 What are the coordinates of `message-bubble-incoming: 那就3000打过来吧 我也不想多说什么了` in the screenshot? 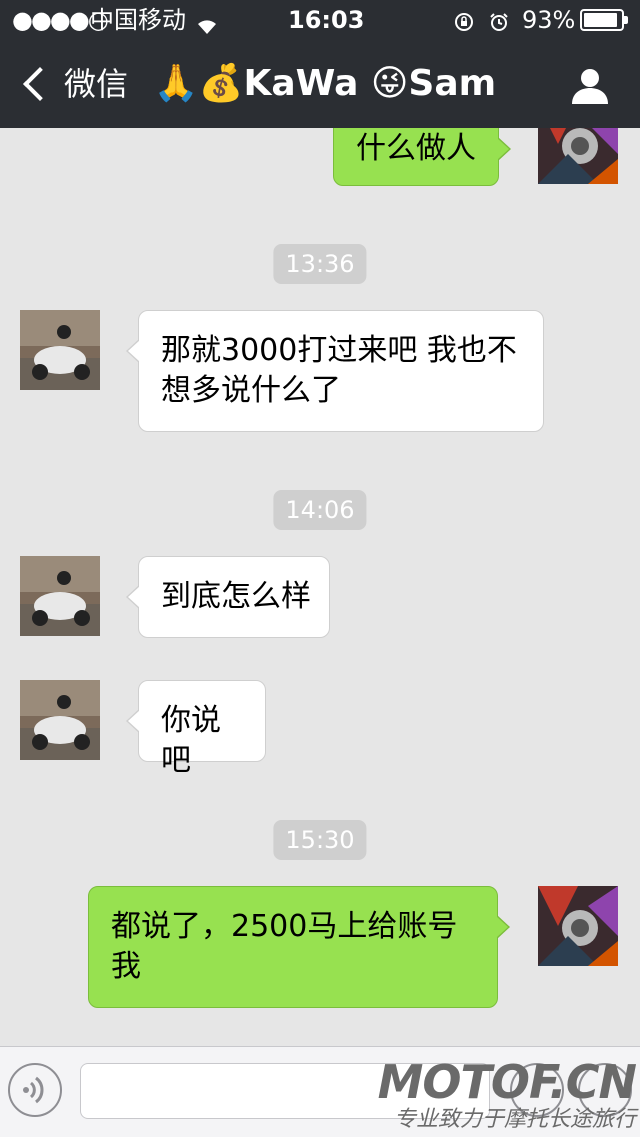 It's located at (335, 371).